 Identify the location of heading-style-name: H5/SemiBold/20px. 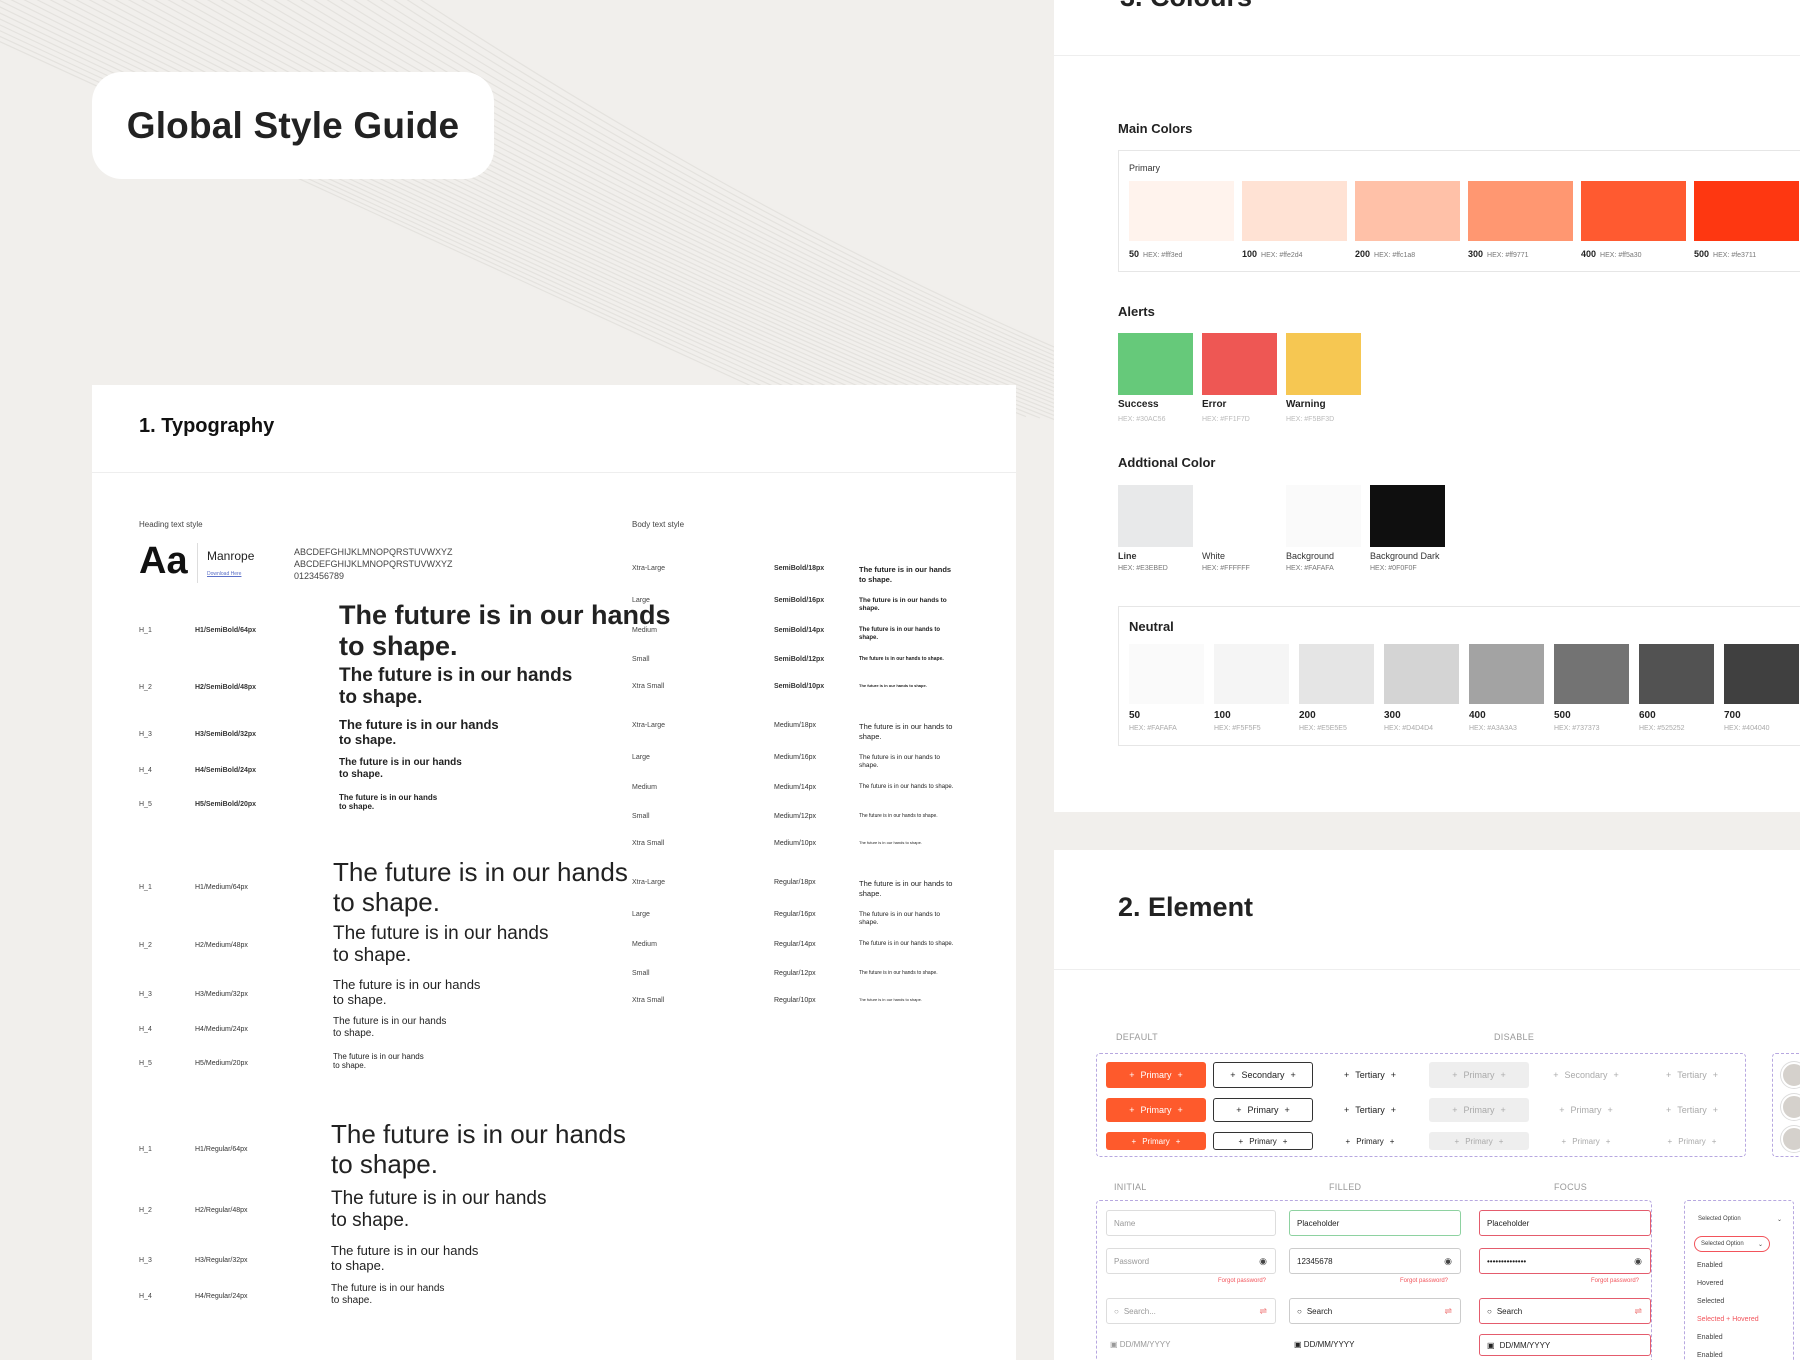
(226, 804).